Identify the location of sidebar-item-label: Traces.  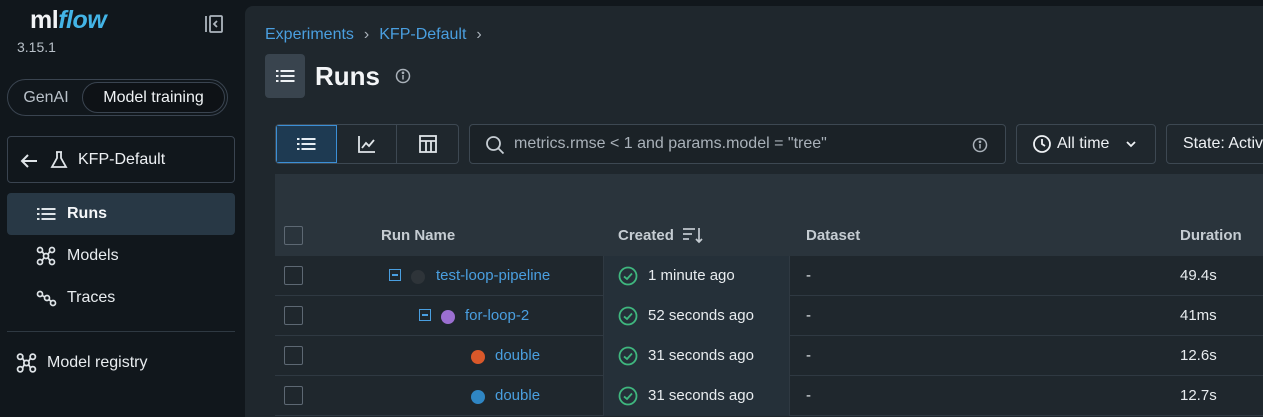
(91, 297).